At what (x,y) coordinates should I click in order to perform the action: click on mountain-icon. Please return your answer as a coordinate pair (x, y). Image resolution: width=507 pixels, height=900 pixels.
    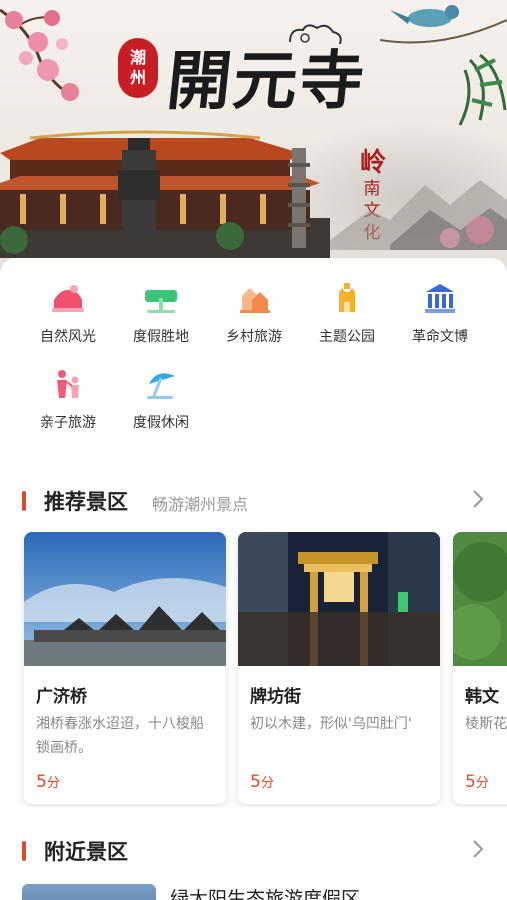
    Looking at the image, I should click on (68, 298).